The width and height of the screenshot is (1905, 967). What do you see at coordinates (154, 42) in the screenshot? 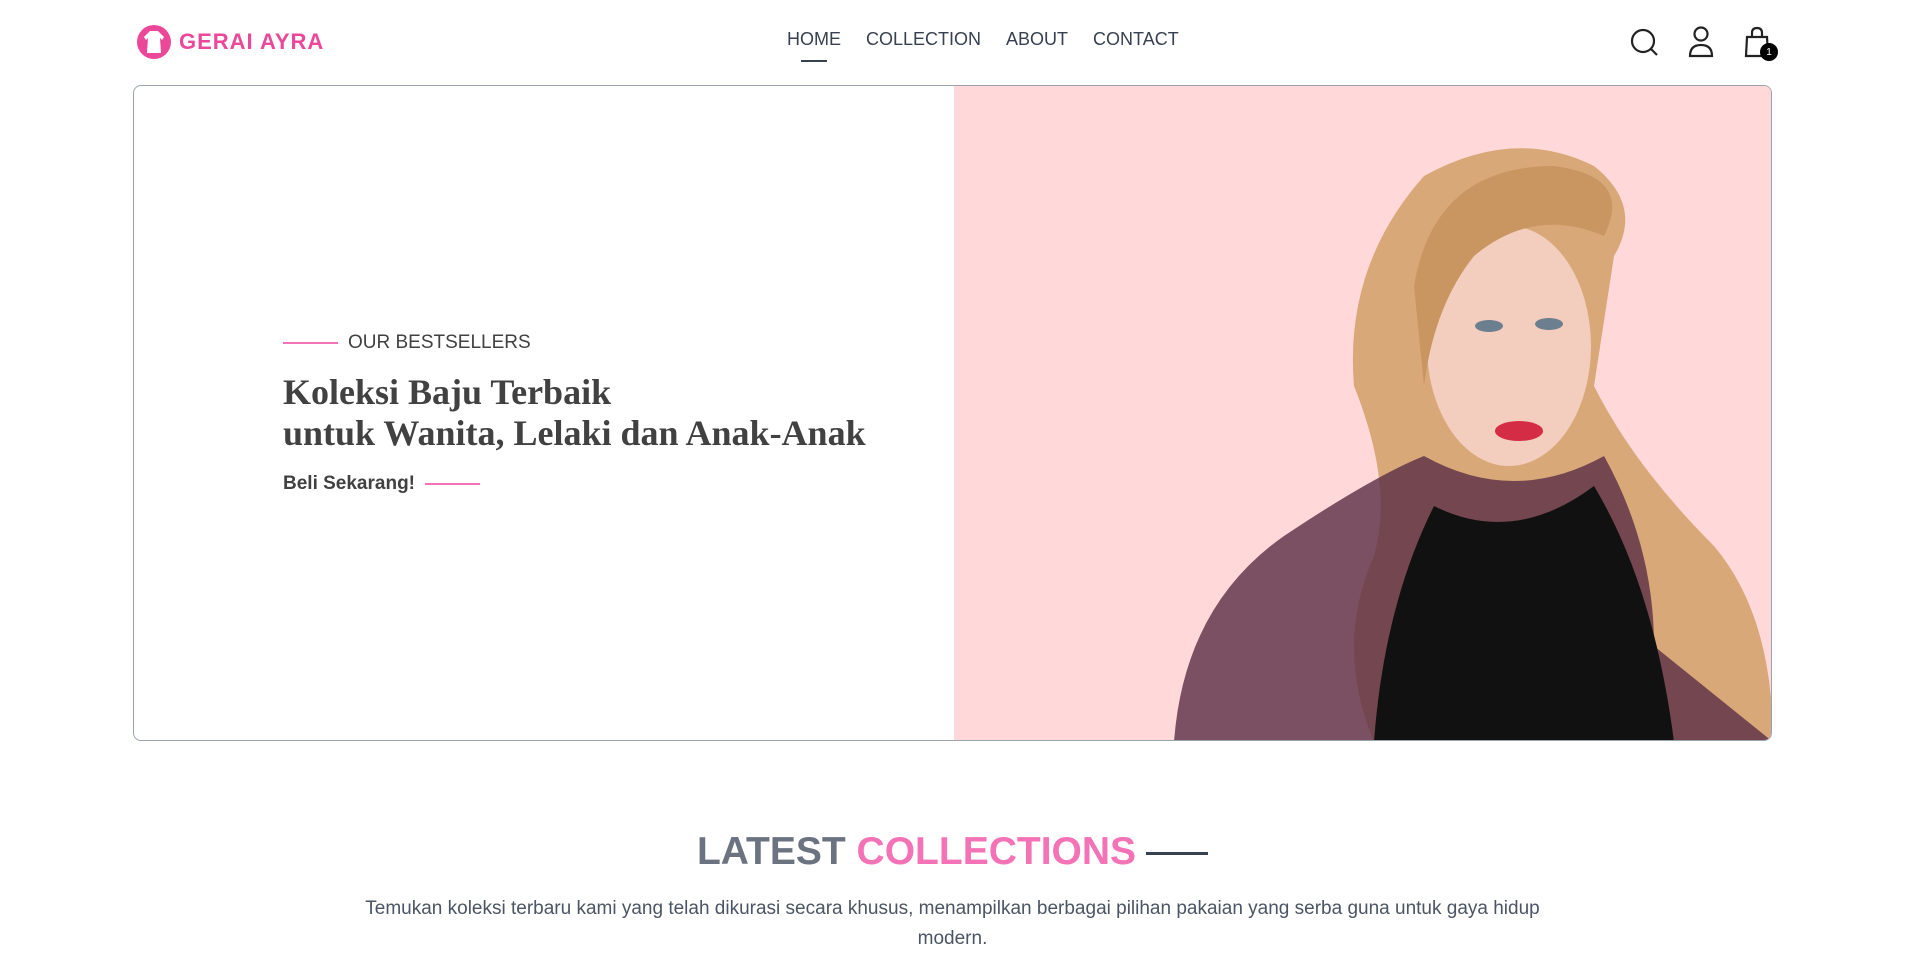
I see `dress-logo-icon` at bounding box center [154, 42].